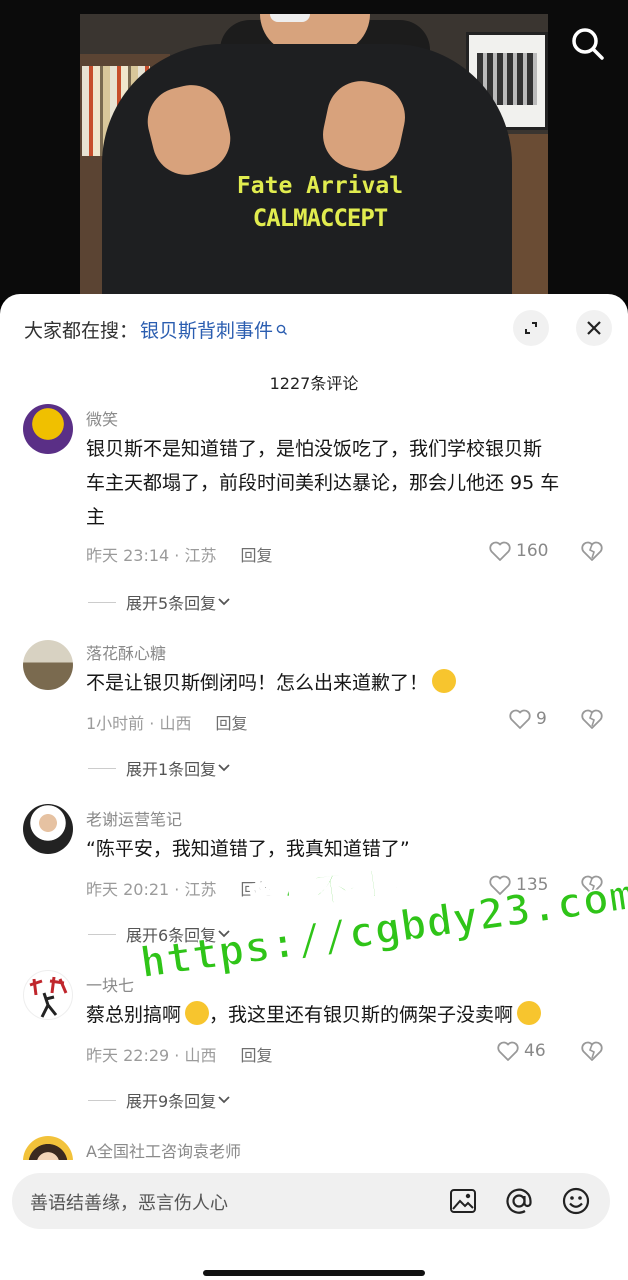 This screenshot has height=1280, width=628. What do you see at coordinates (320, 202) in the screenshot?
I see `tshirt-print: Fate Arrival CALMACCEPT` at bounding box center [320, 202].